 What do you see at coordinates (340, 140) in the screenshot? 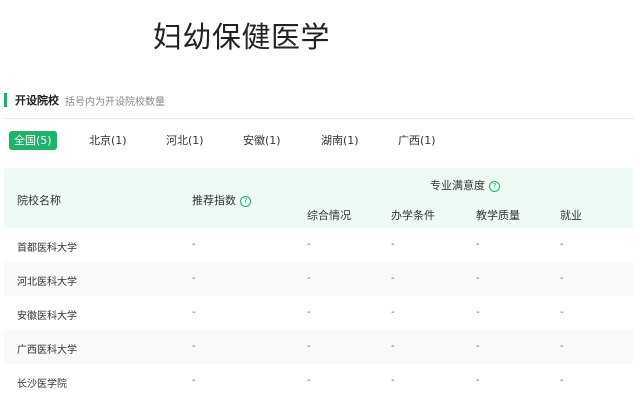
I see `tab-hunan: 湖南(1)` at bounding box center [340, 140].